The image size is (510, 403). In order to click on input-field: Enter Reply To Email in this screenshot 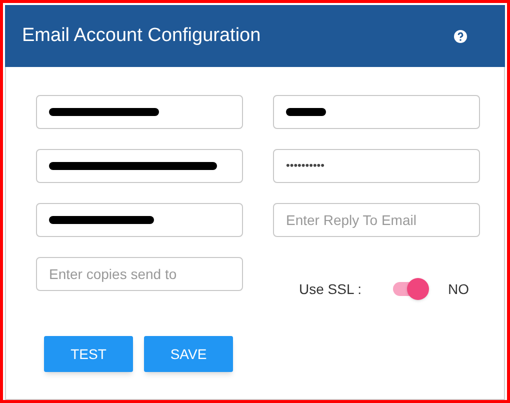, I will do `click(376, 220)`.